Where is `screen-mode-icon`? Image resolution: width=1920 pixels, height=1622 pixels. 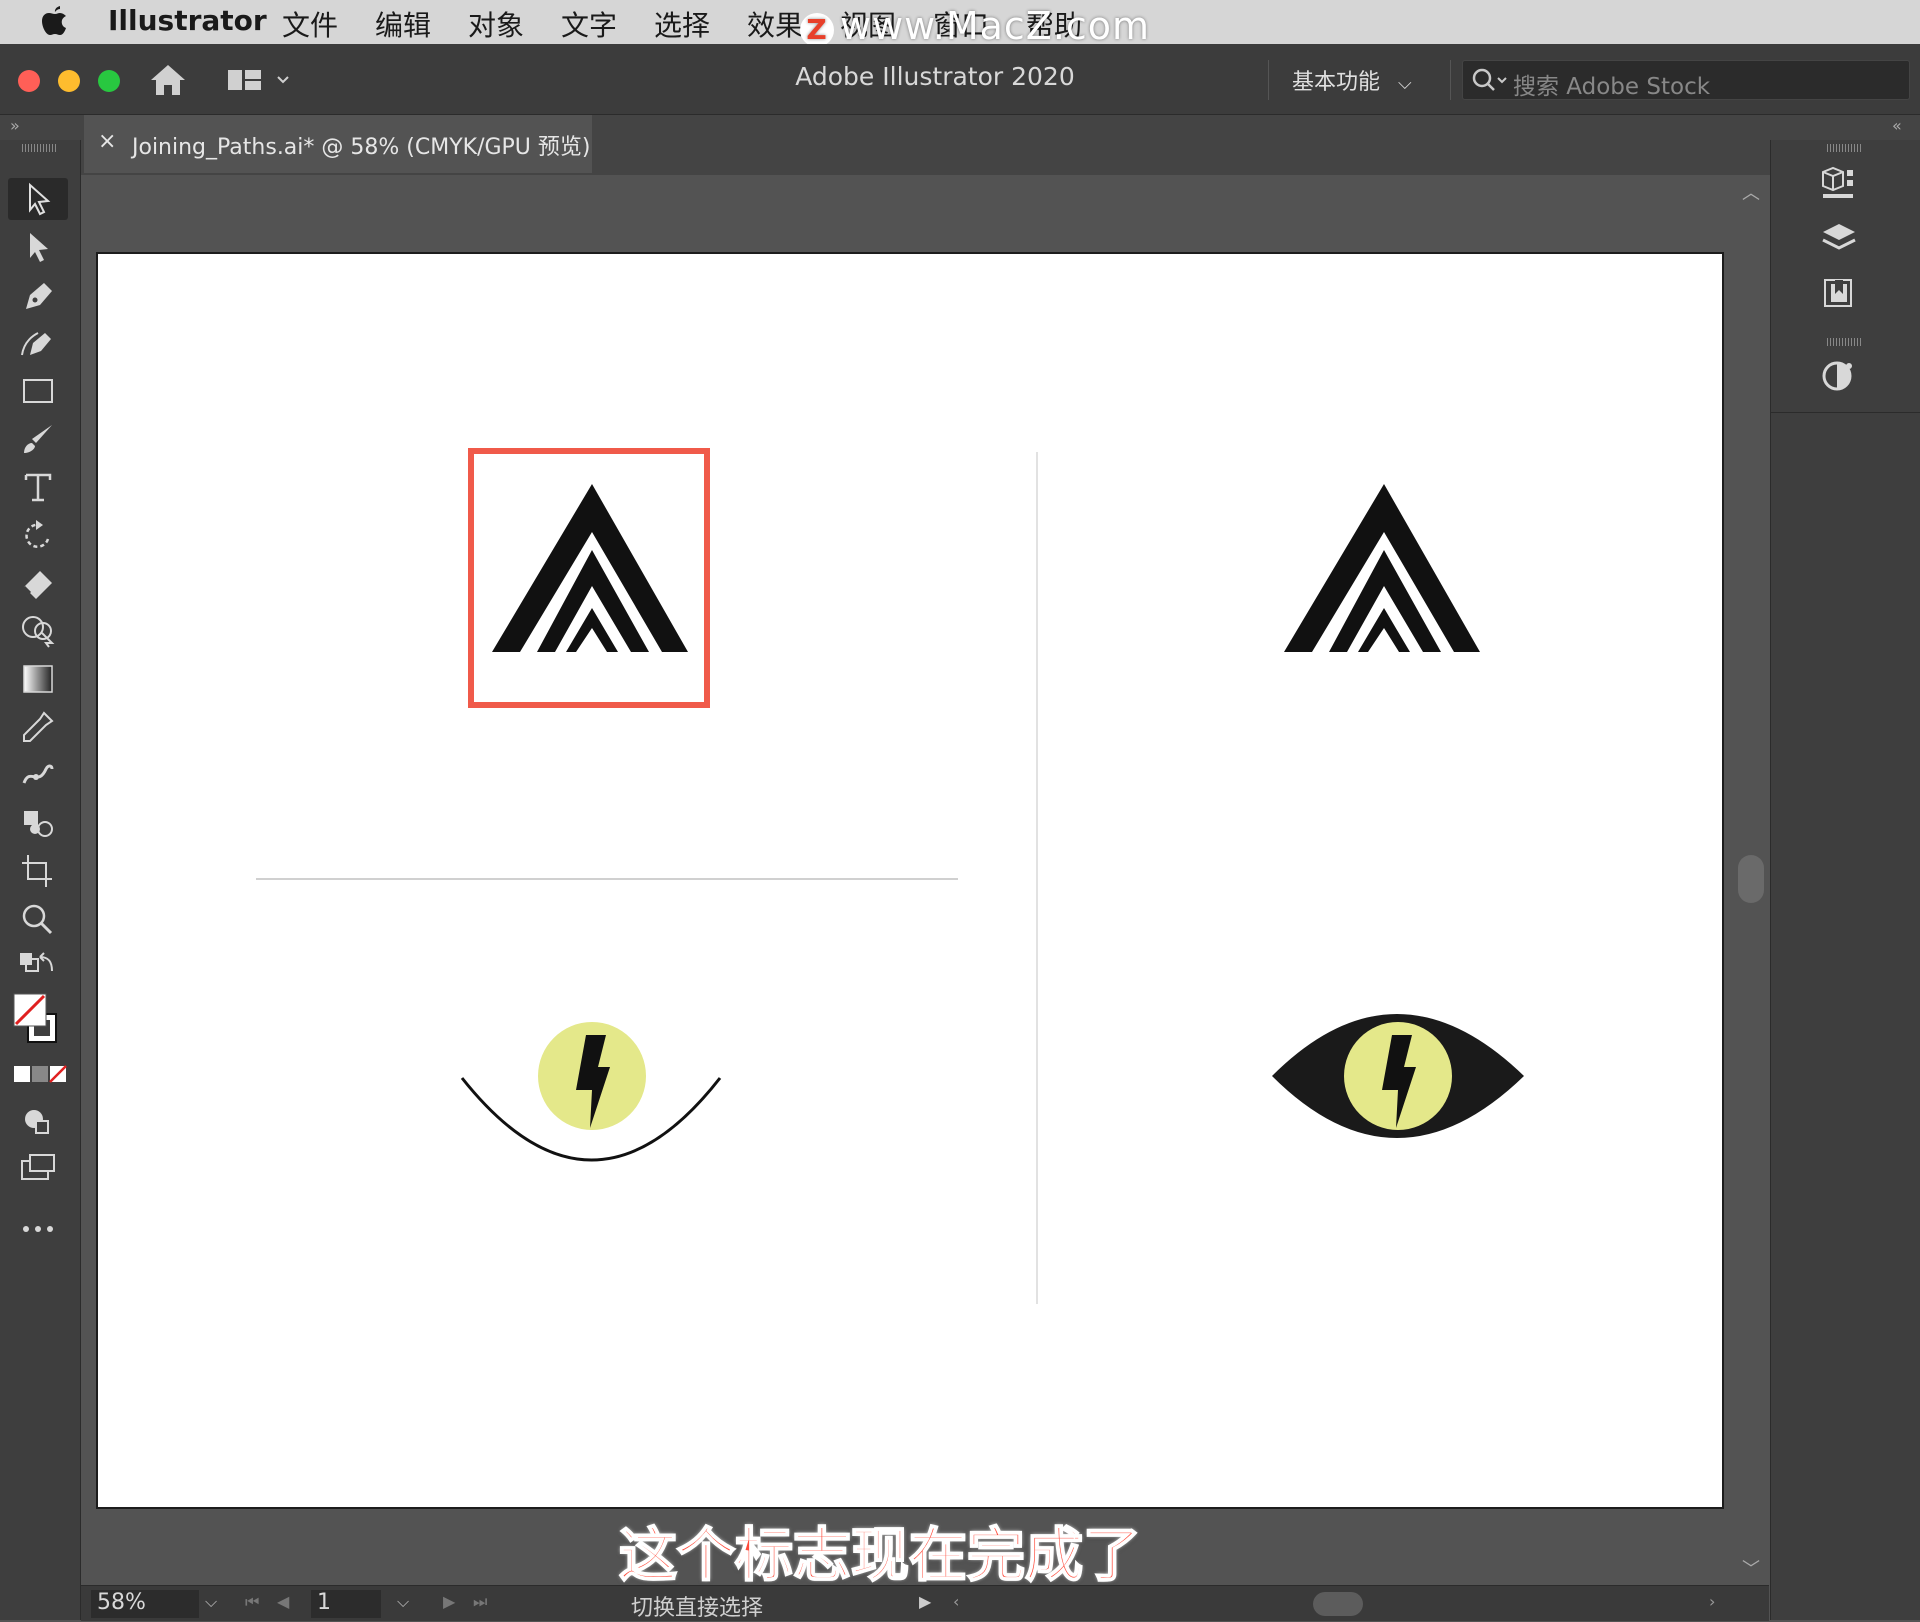 screen-mode-icon is located at coordinates (38, 1167).